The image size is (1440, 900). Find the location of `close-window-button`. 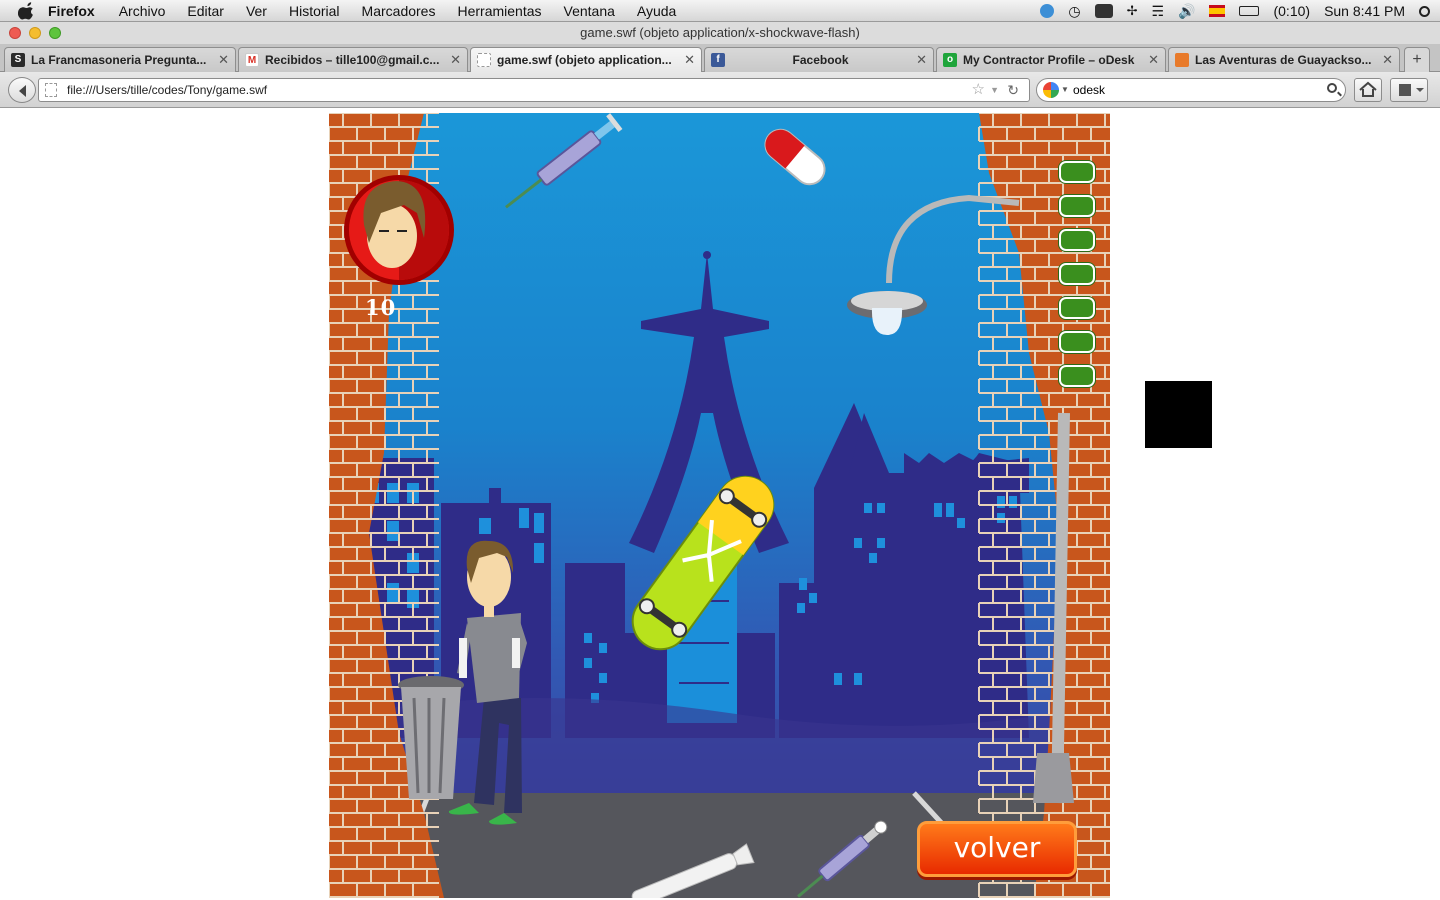

close-window-button is located at coordinates (15, 33).